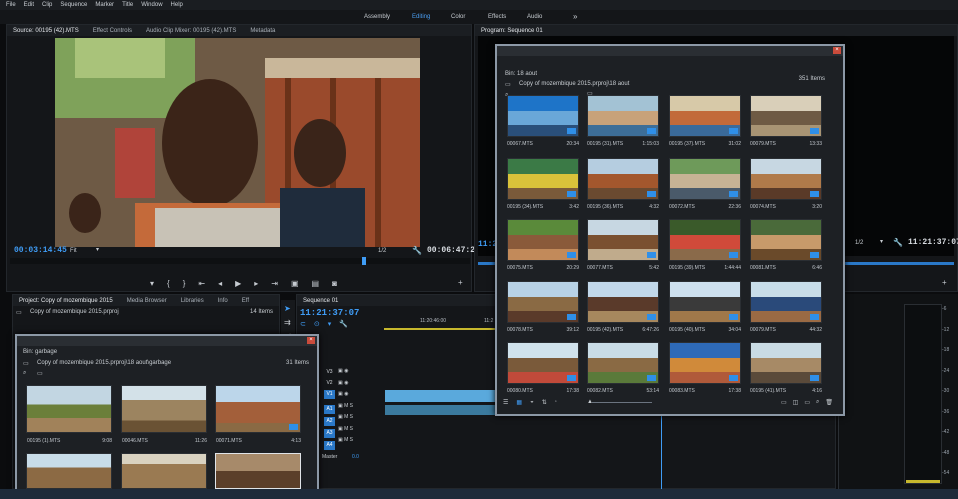 This screenshot has width=958, height=499. I want to click on insert-icon: ▣, so click(295, 283).